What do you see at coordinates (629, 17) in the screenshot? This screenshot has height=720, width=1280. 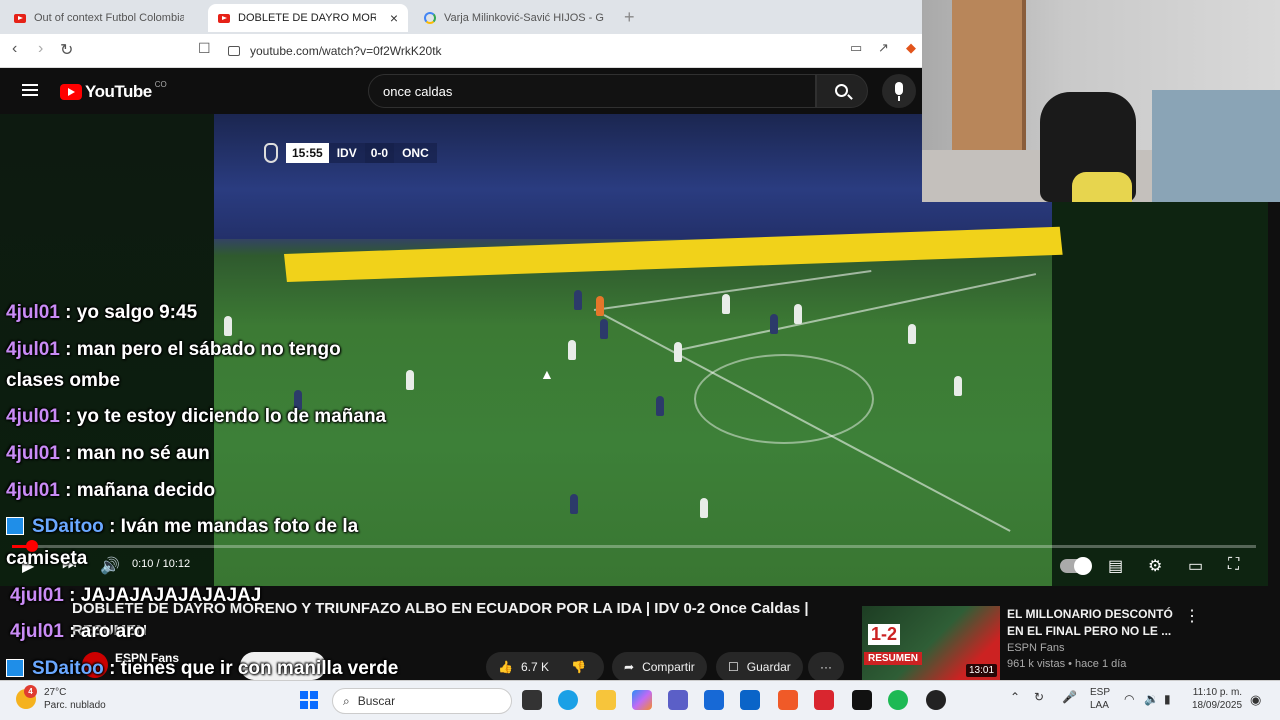 I see `new-tab-button: +` at bounding box center [629, 17].